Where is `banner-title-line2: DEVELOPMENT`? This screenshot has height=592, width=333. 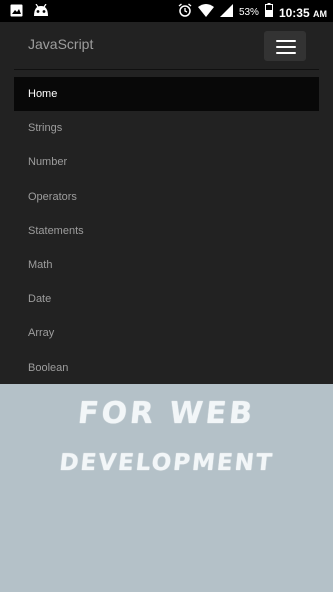
banner-title-line2: DEVELOPMENT is located at coordinates (166, 463).